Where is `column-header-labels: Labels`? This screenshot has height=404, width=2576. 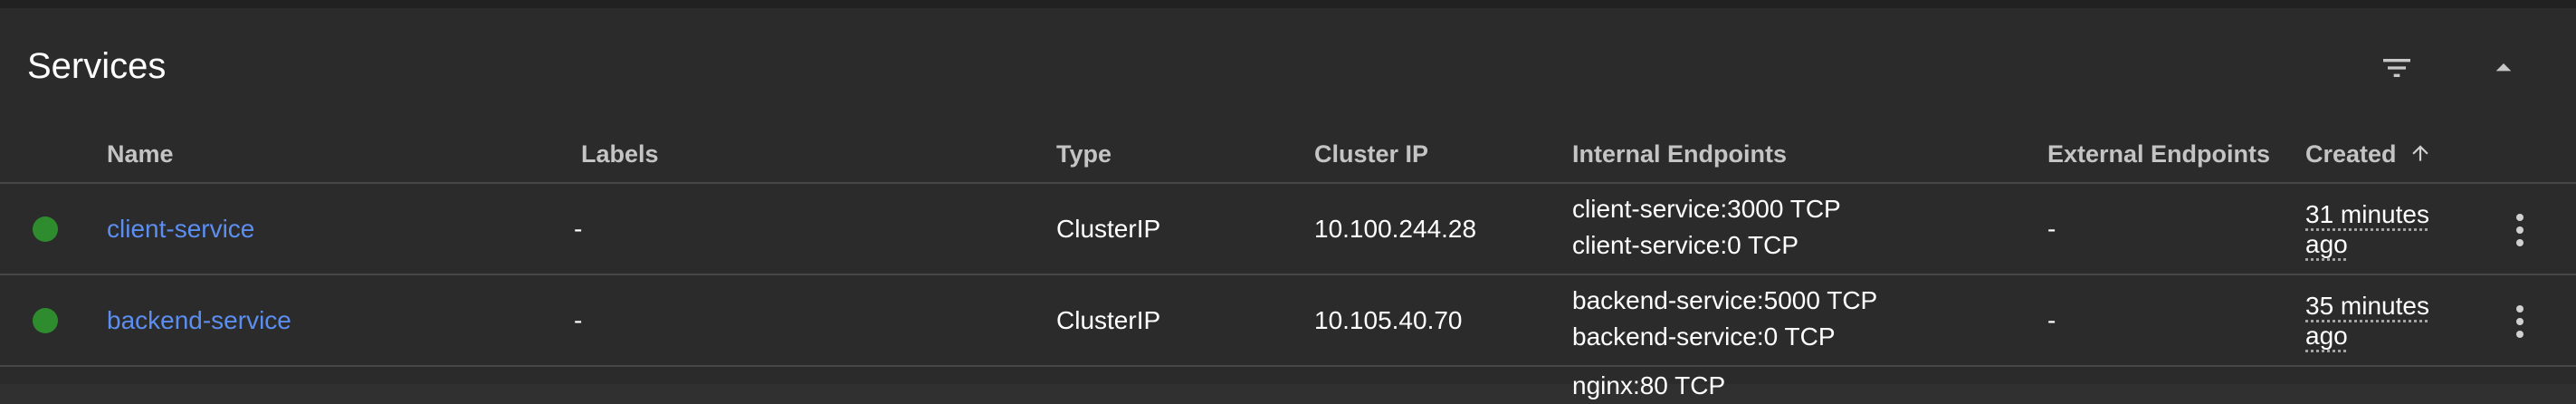 column-header-labels: Labels is located at coordinates (620, 154).